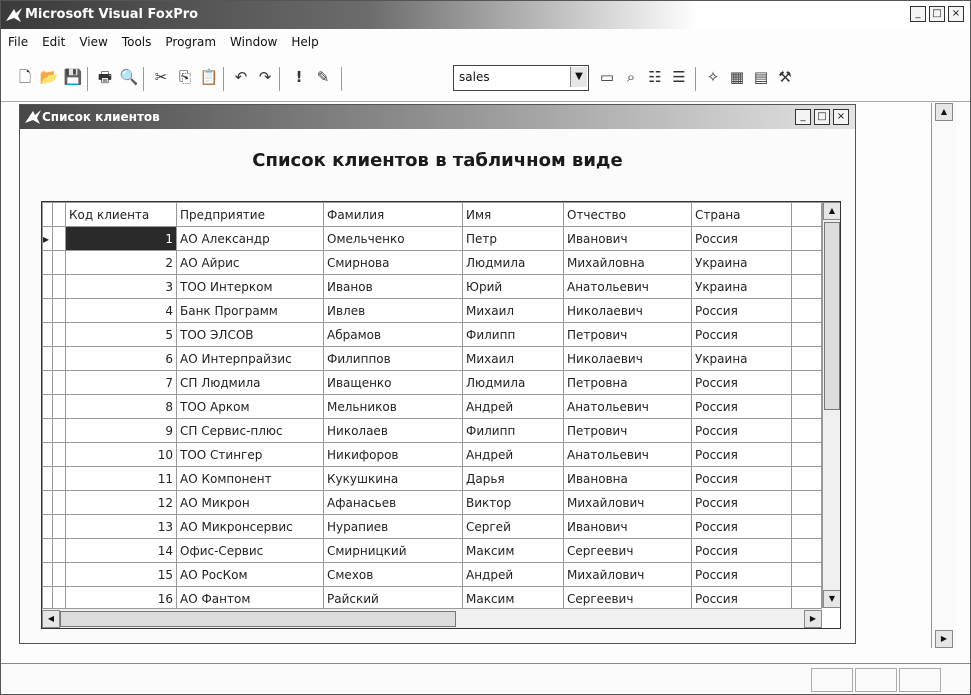 This screenshot has height=695, width=971. What do you see at coordinates (304, 42) in the screenshot?
I see `menu-help: Help` at bounding box center [304, 42].